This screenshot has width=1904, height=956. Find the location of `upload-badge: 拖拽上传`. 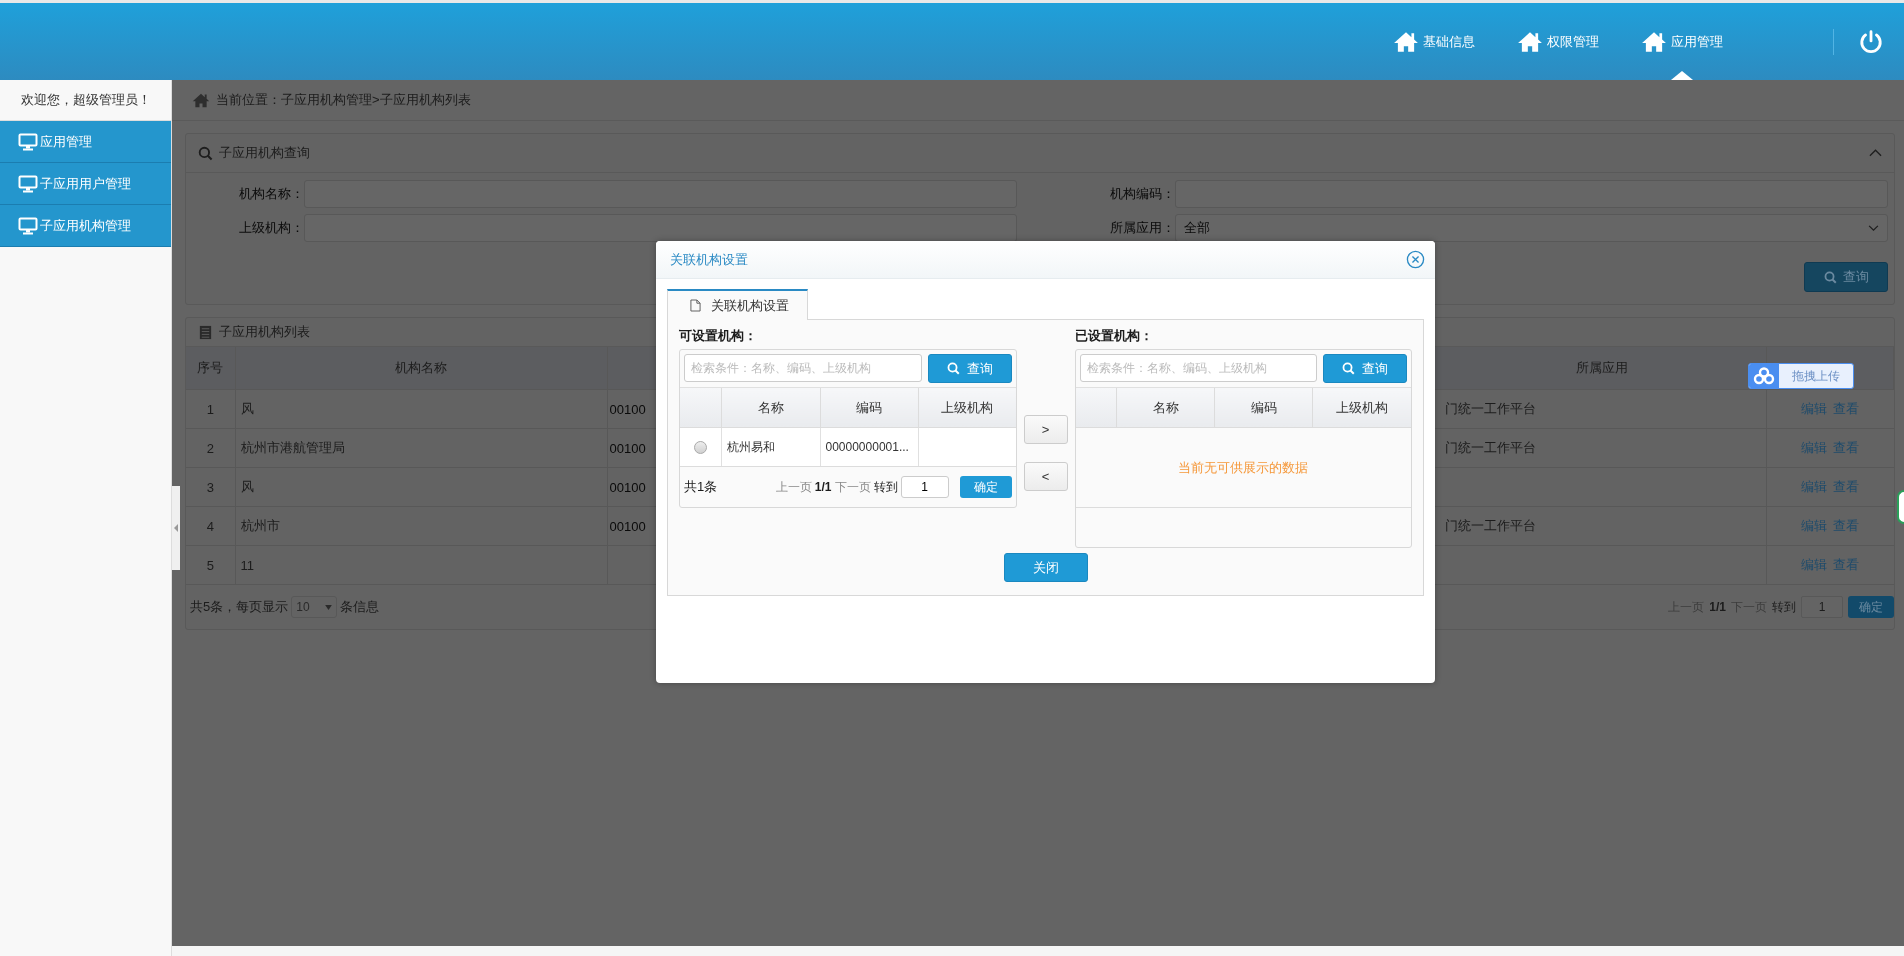

upload-badge: 拖拽上传 is located at coordinates (1801, 376).